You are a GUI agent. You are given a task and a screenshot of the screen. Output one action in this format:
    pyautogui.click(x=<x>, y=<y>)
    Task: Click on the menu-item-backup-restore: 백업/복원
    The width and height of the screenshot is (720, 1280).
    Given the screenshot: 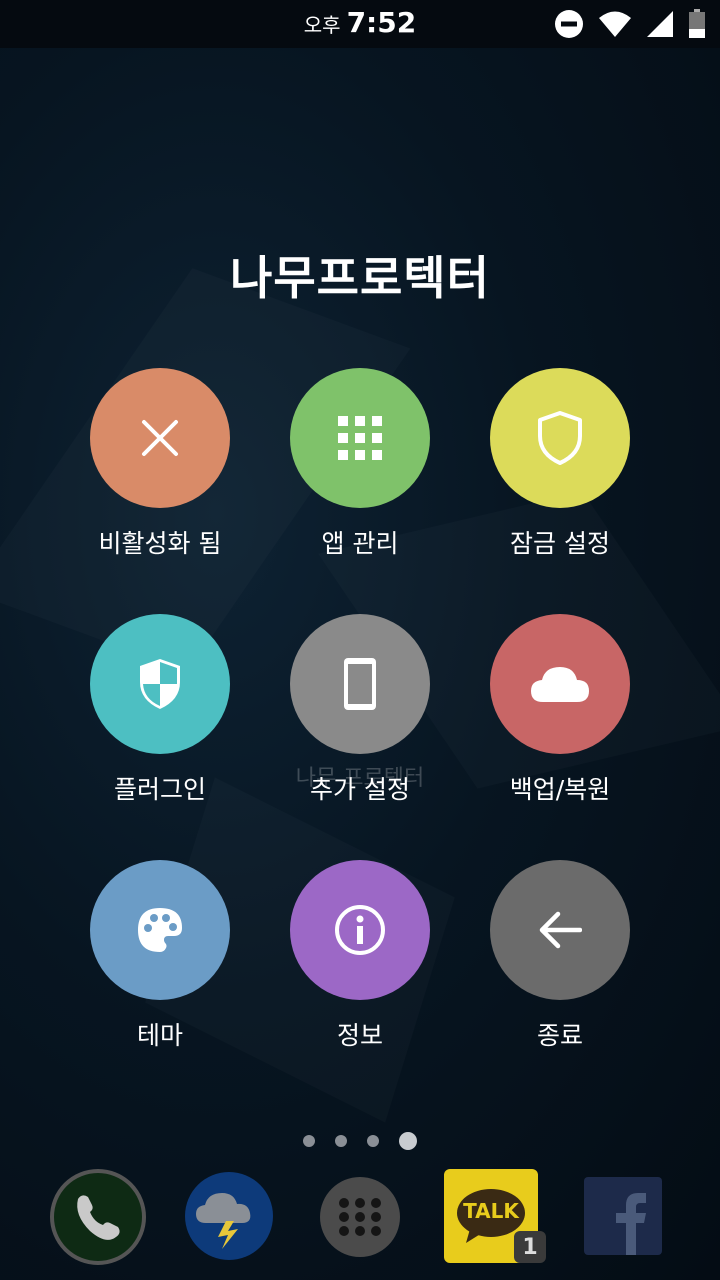 What is the action you would take?
    pyautogui.click(x=560, y=710)
    